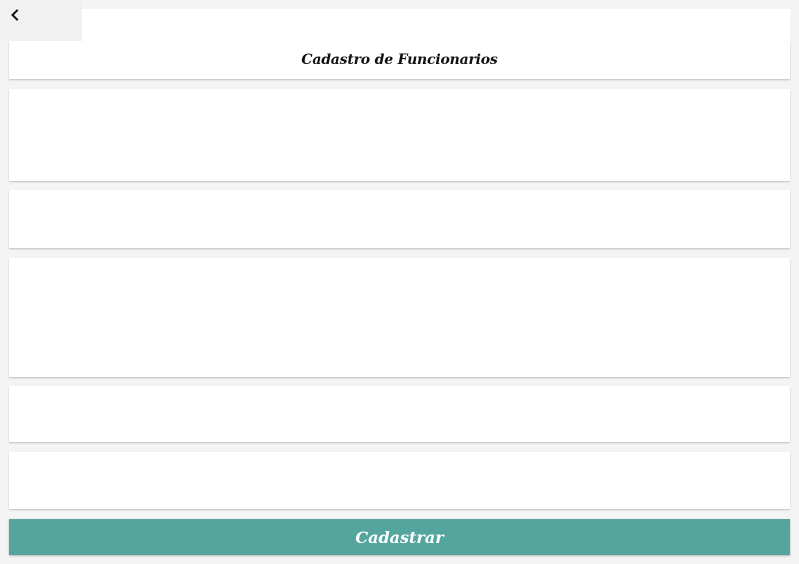  I want to click on top-bar, so click(436, 25).